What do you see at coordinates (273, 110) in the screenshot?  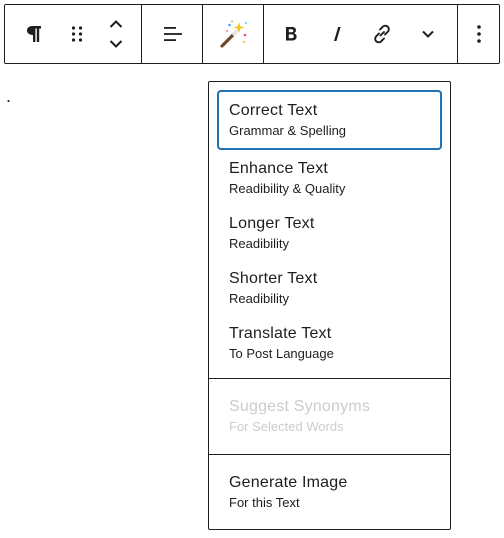 I see `menu-item-title: Correct Text` at bounding box center [273, 110].